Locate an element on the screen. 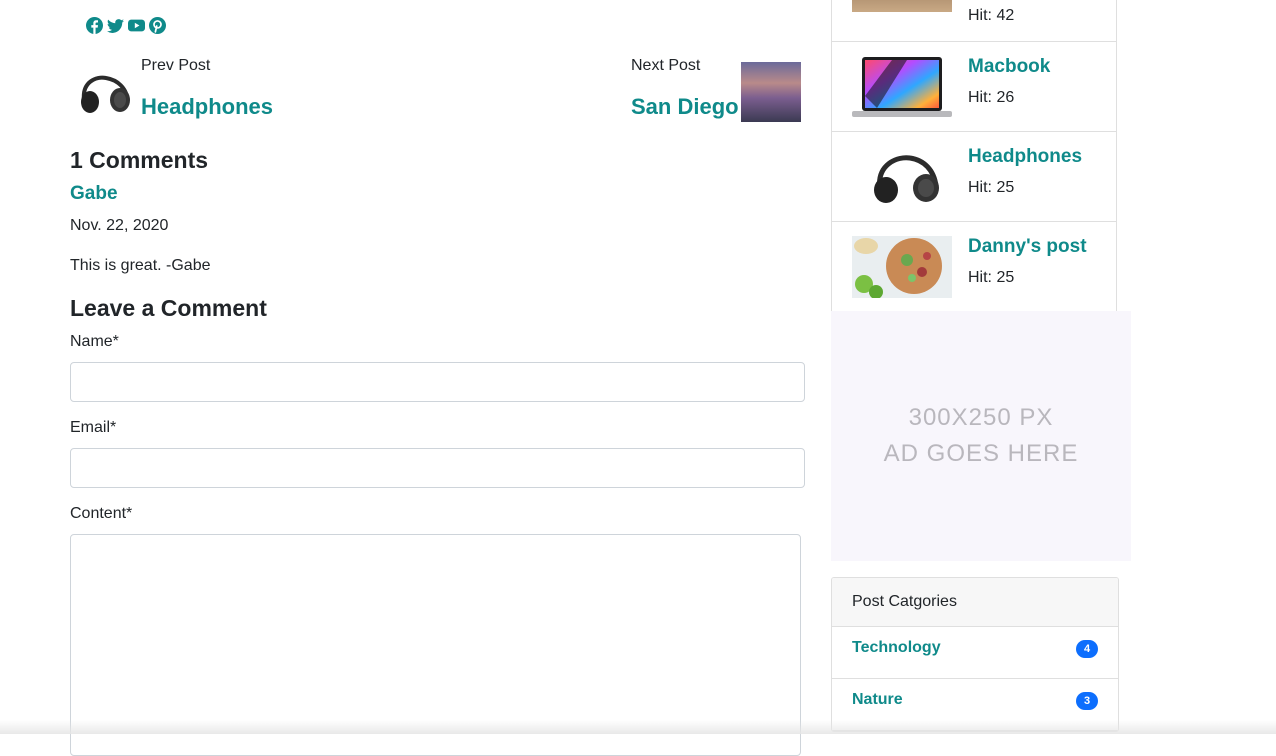 This screenshot has width=1276, height=756. list-item: Headphones Hit: 25 is located at coordinates (974, 177).